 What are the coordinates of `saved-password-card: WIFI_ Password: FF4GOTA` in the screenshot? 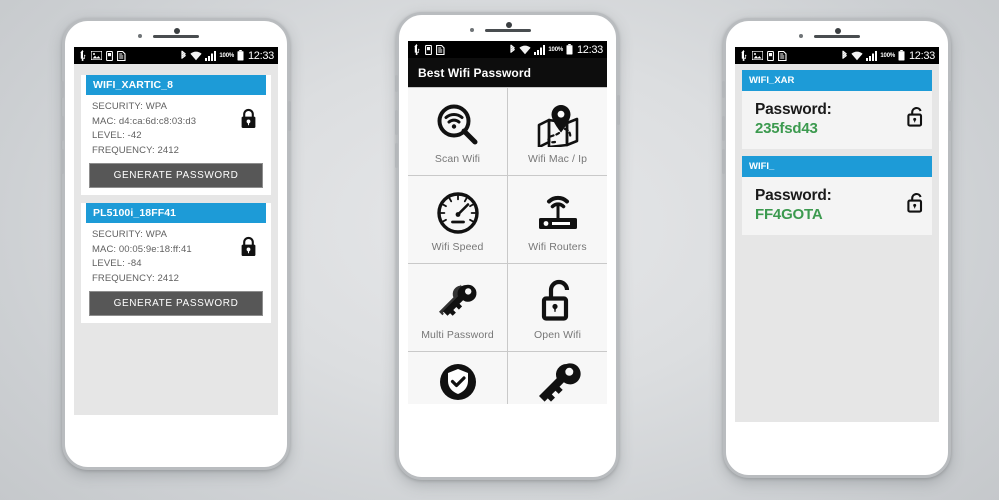 It's located at (837, 195).